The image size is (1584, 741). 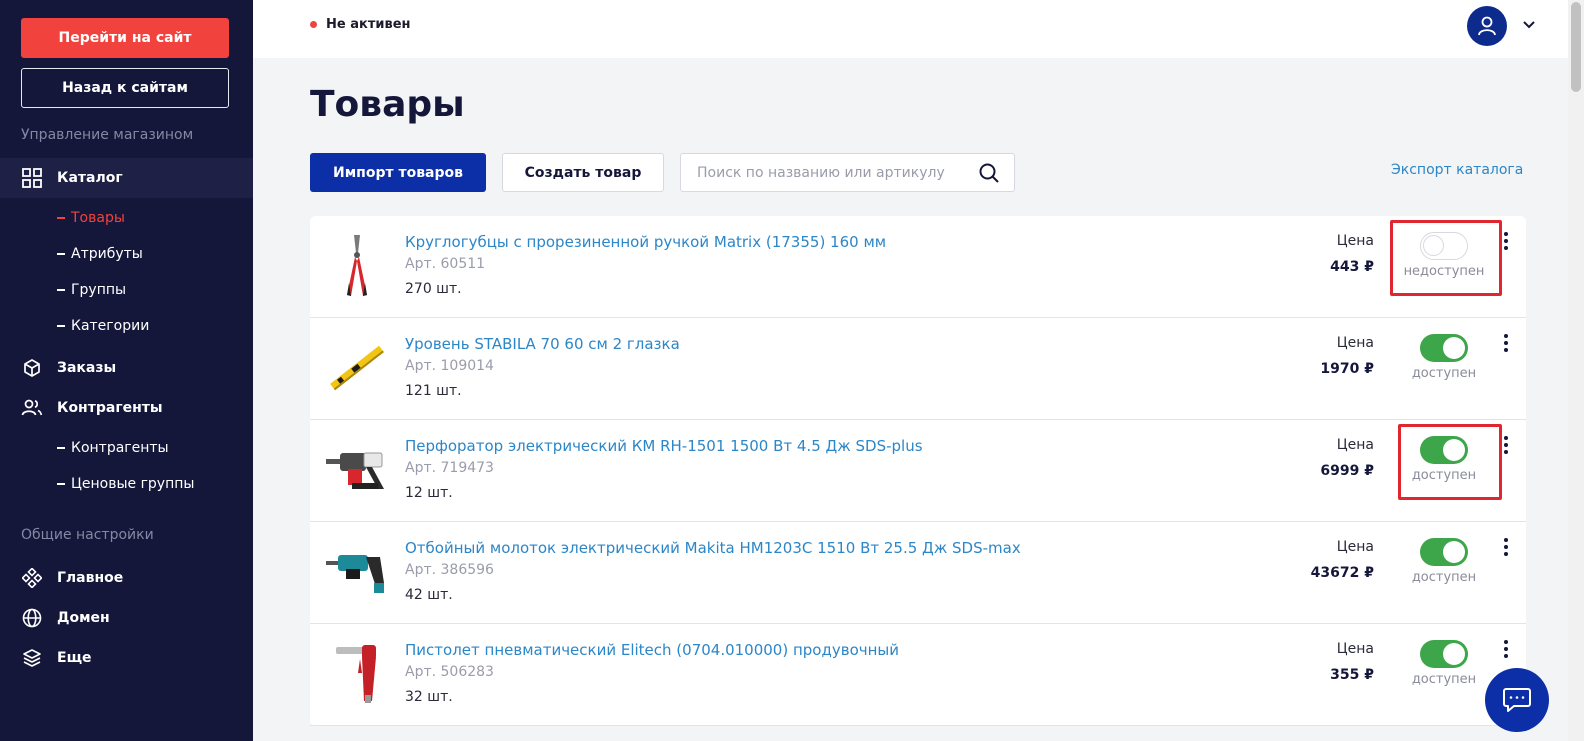 What do you see at coordinates (357, 266) in the screenshot?
I see `product-image-pliers` at bounding box center [357, 266].